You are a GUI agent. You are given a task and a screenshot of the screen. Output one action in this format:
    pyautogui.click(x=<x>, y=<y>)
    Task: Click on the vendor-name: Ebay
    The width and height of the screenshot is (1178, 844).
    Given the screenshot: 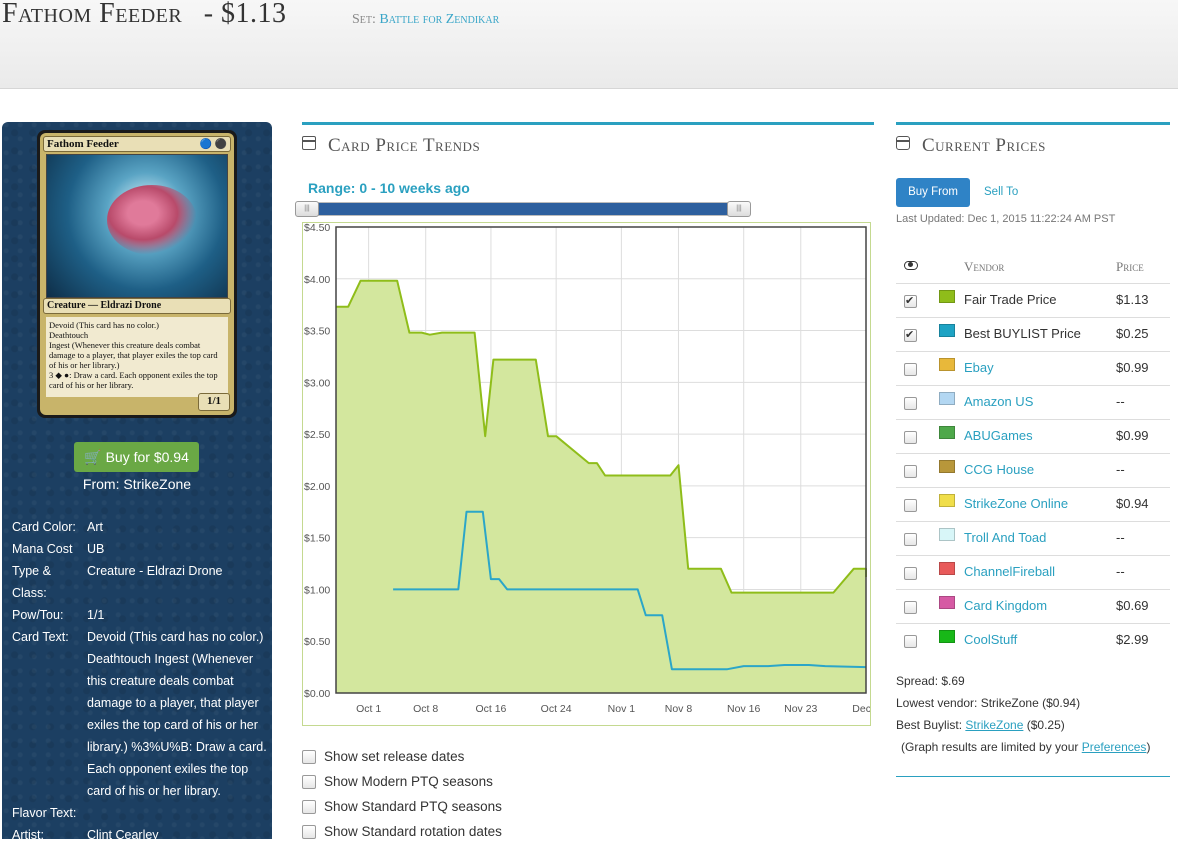 What is the action you would take?
    pyautogui.click(x=979, y=367)
    